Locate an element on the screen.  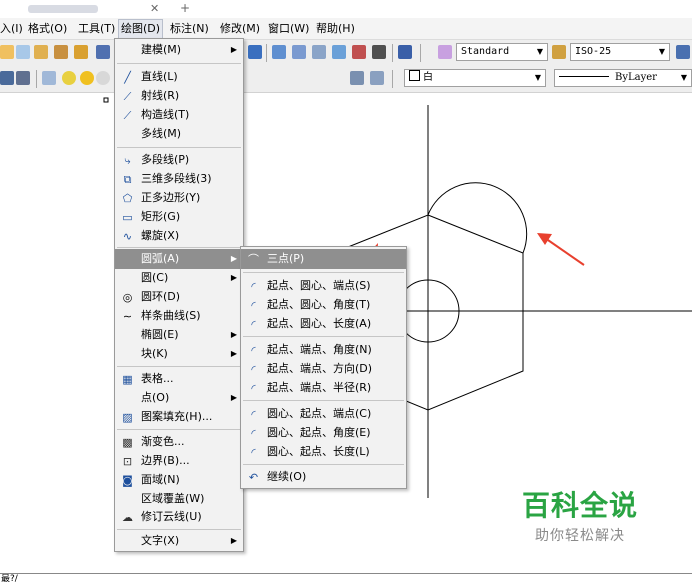
tool-palette-icon is located at coordinates (319, 52).